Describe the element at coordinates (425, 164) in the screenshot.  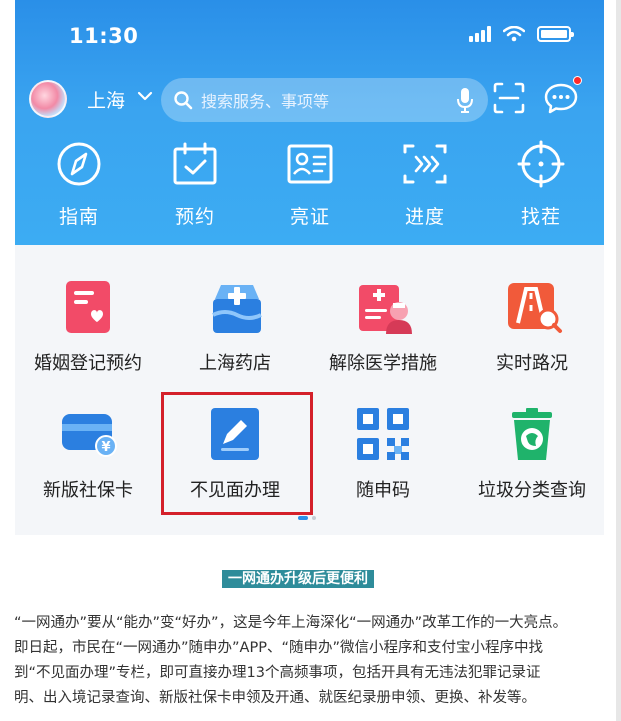
I see `progress-arrows-icon` at that location.